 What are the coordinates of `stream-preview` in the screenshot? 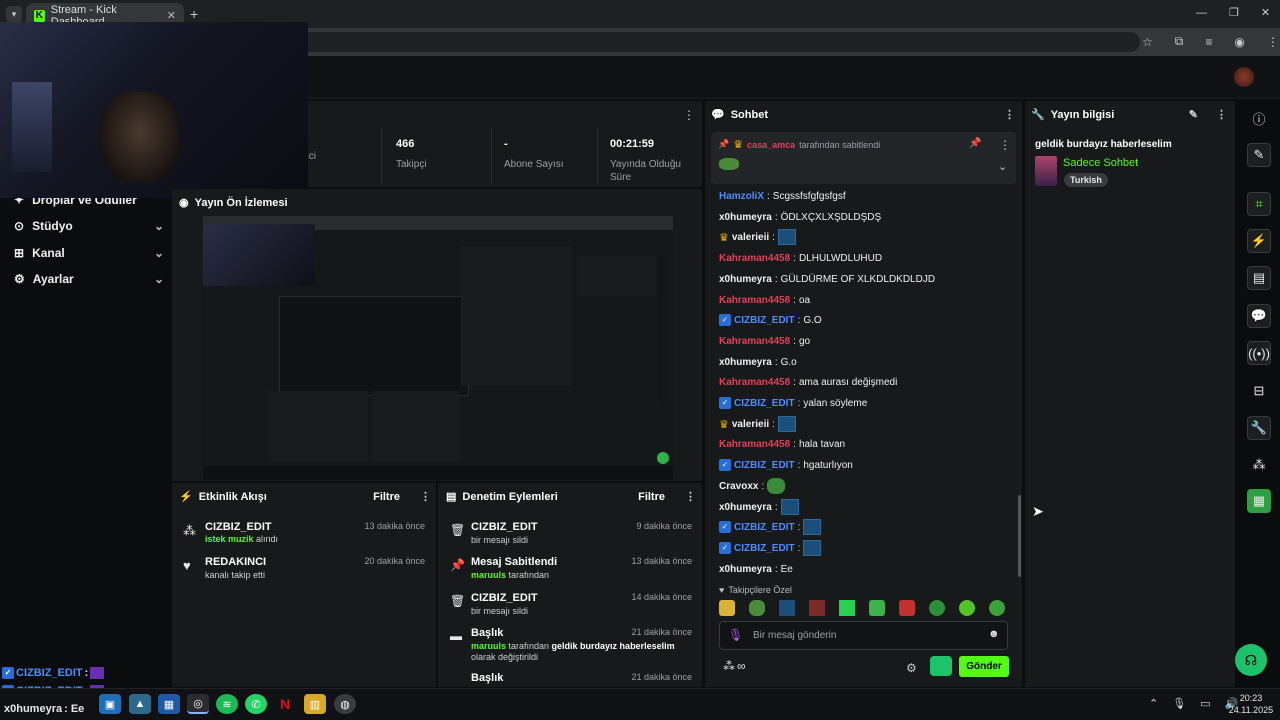 It's located at (438, 348).